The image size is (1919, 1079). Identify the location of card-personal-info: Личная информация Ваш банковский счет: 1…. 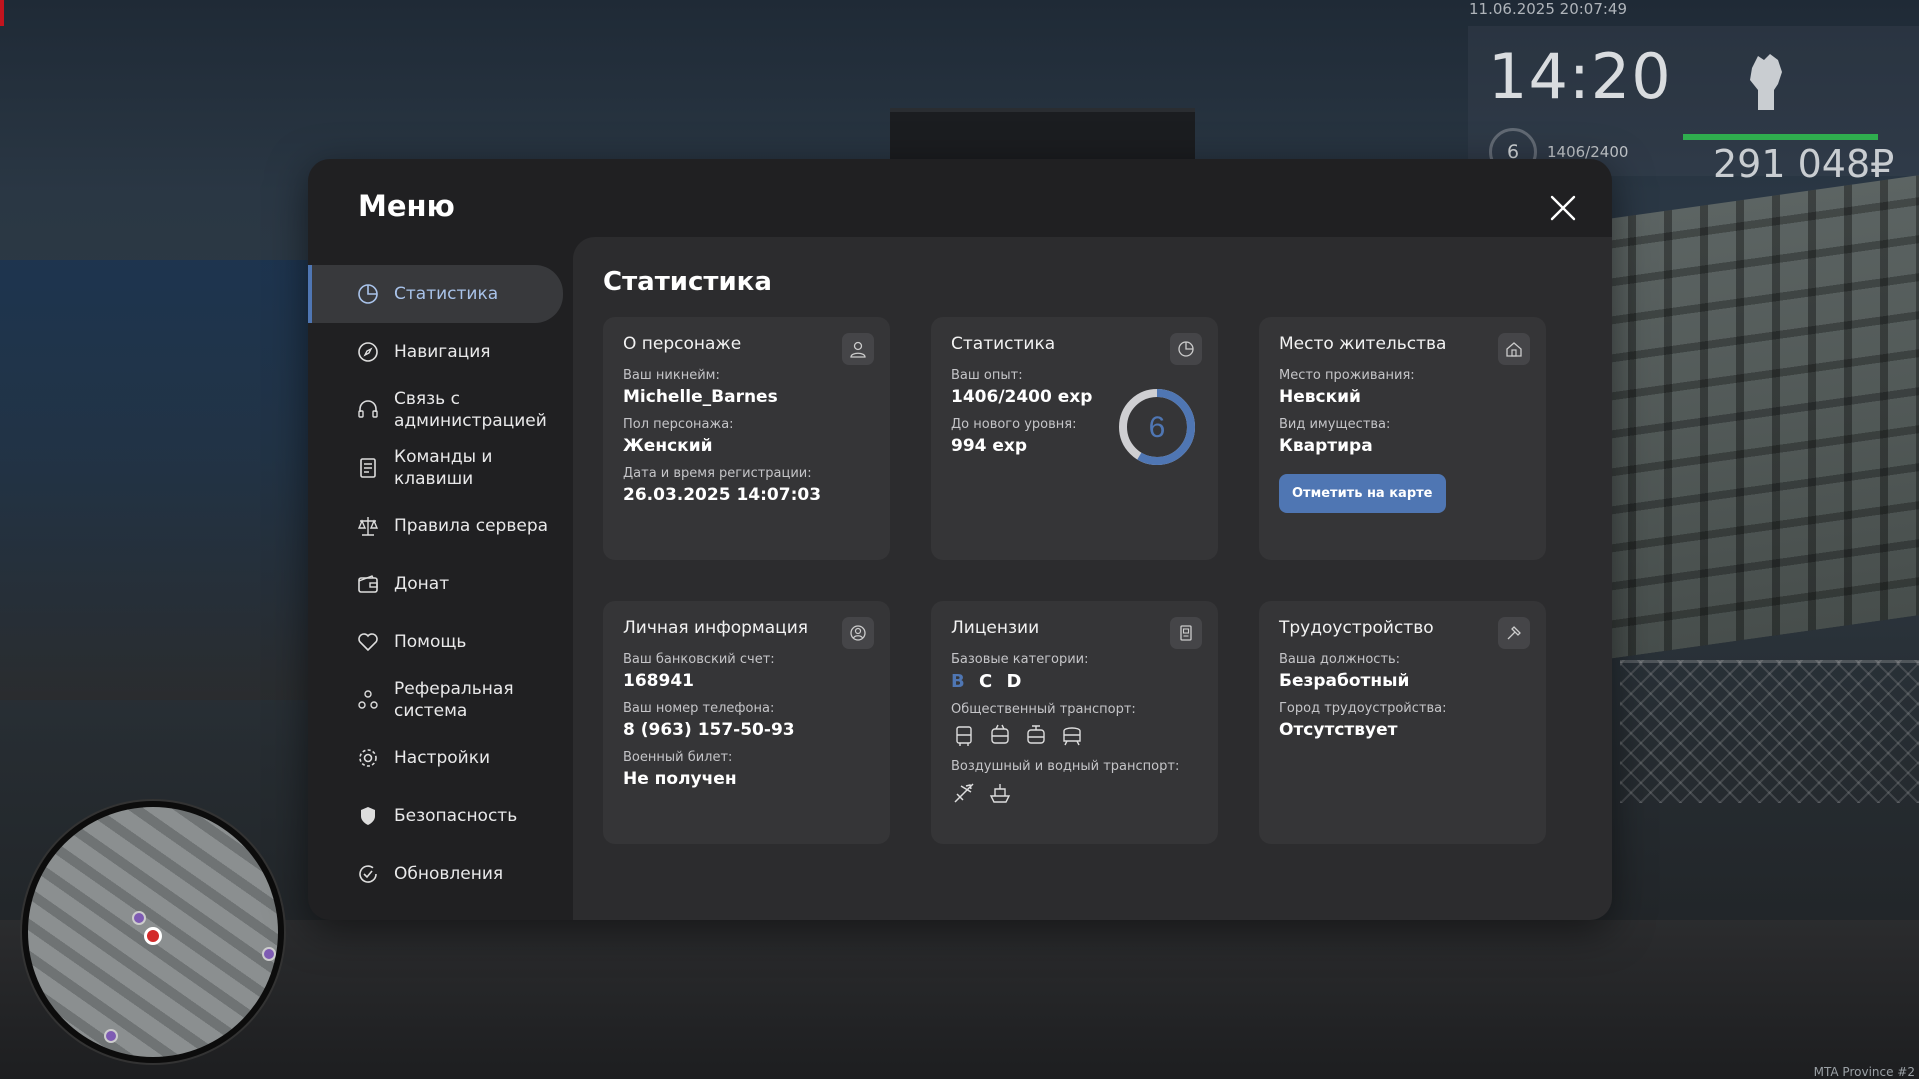
(746, 722).